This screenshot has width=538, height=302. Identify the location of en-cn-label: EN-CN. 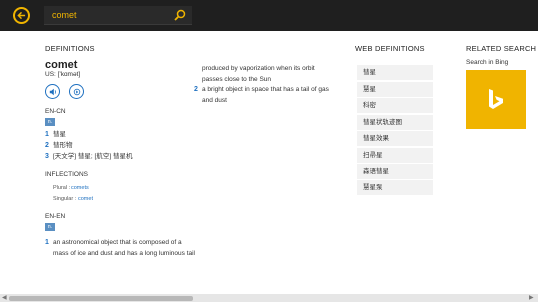
(55, 111).